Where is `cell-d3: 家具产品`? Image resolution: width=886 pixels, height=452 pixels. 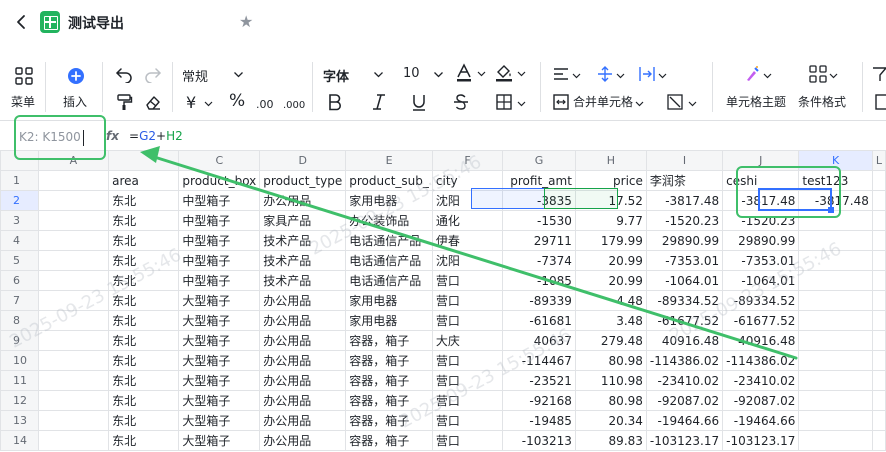 cell-d3: 家具产品 is located at coordinates (303, 220).